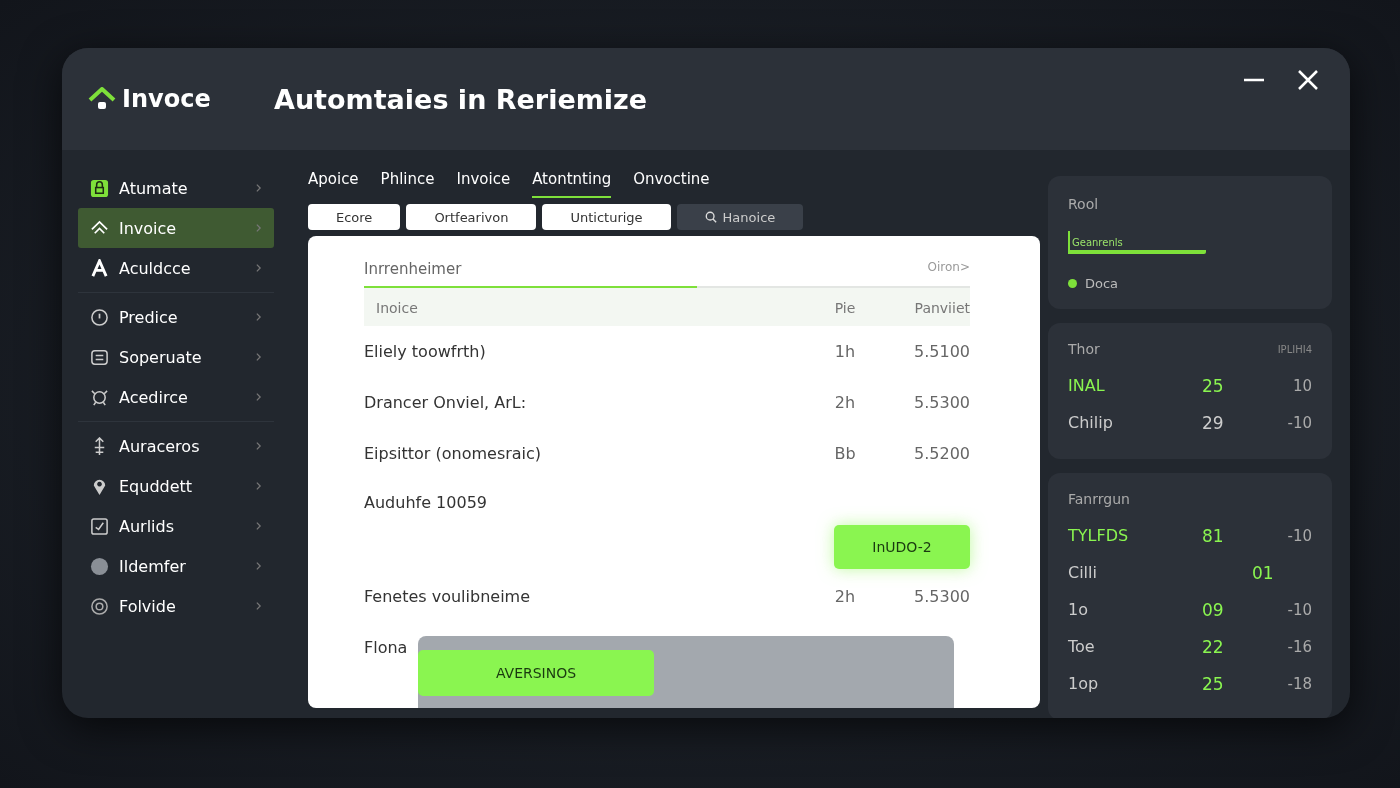 The height and width of the screenshot is (788, 1400). I want to click on tab: Atontnting, so click(572, 181).